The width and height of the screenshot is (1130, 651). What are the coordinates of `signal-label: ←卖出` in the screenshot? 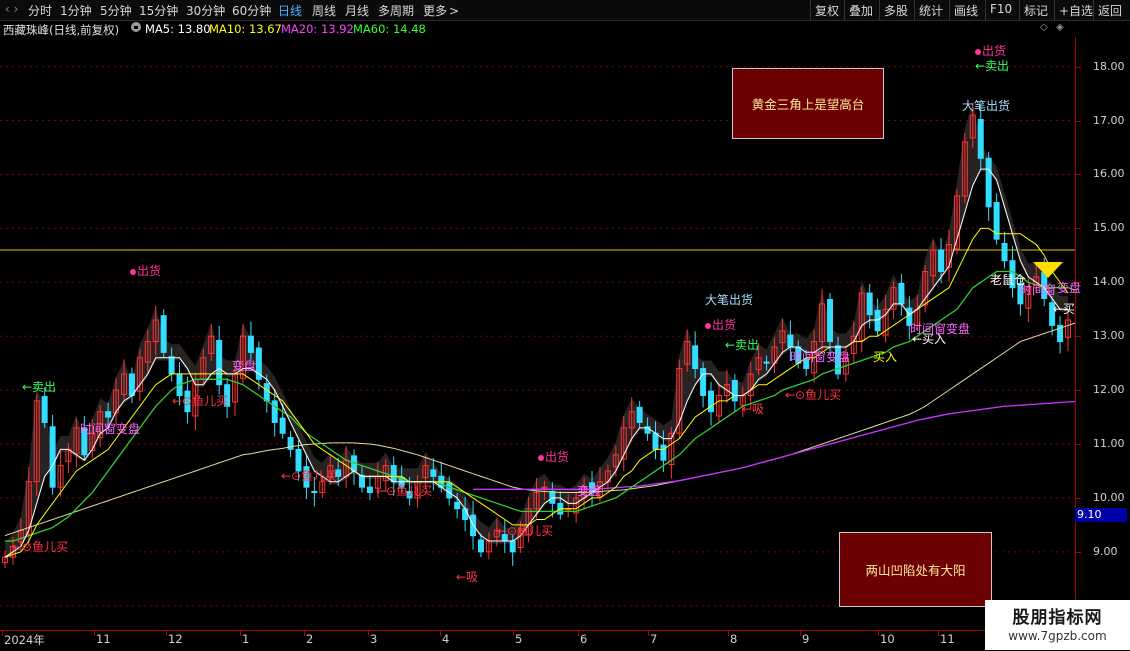 It's located at (742, 344).